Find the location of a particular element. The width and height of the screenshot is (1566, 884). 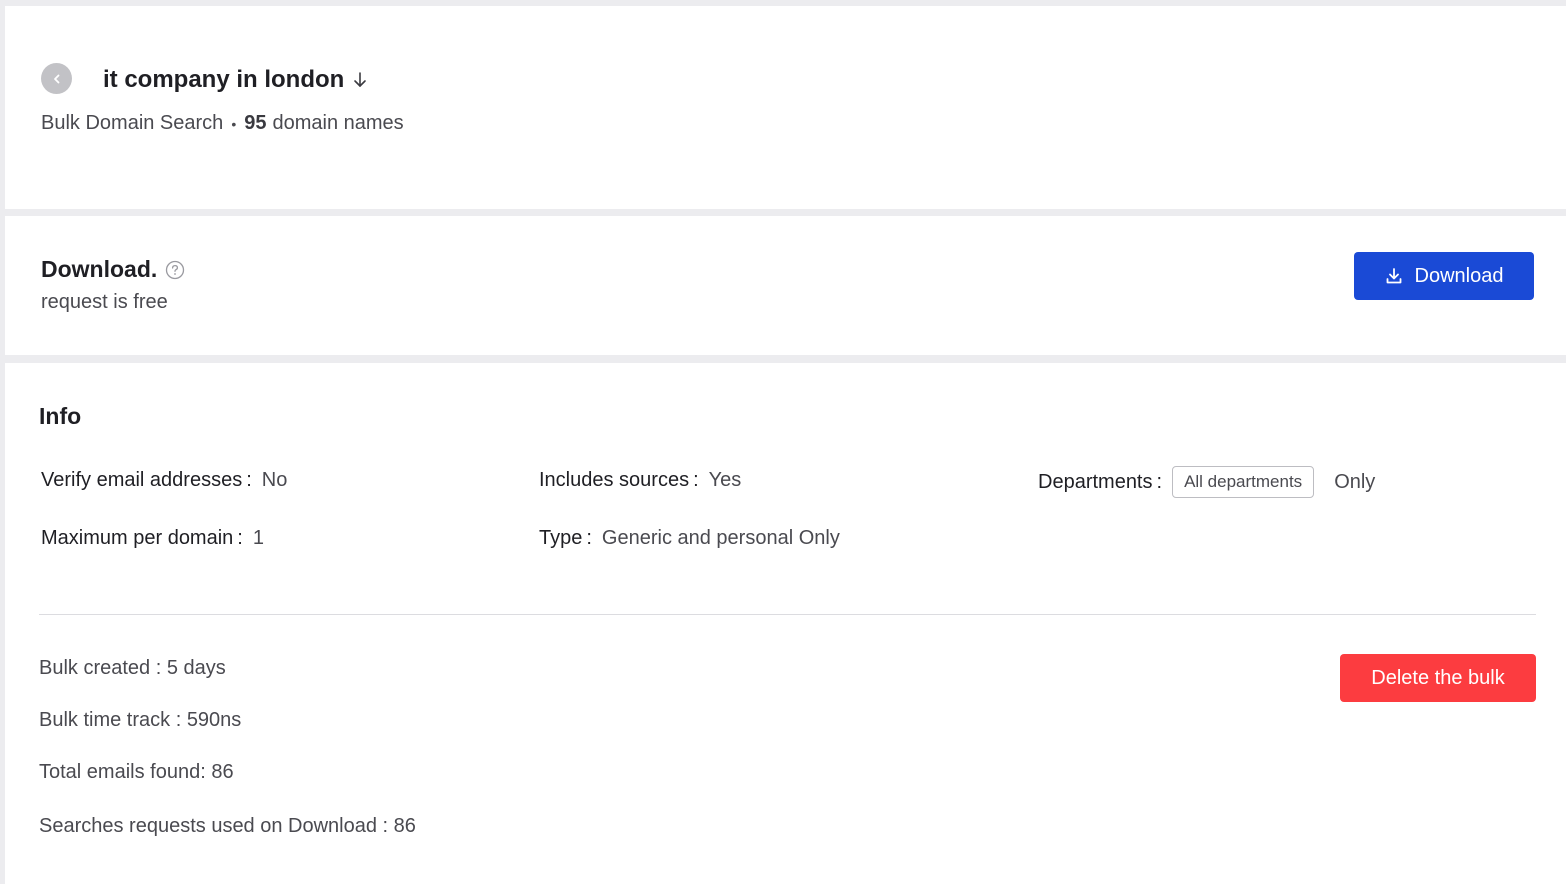

includes-sources-field: Includes sources : Yes is located at coordinates (640, 480).